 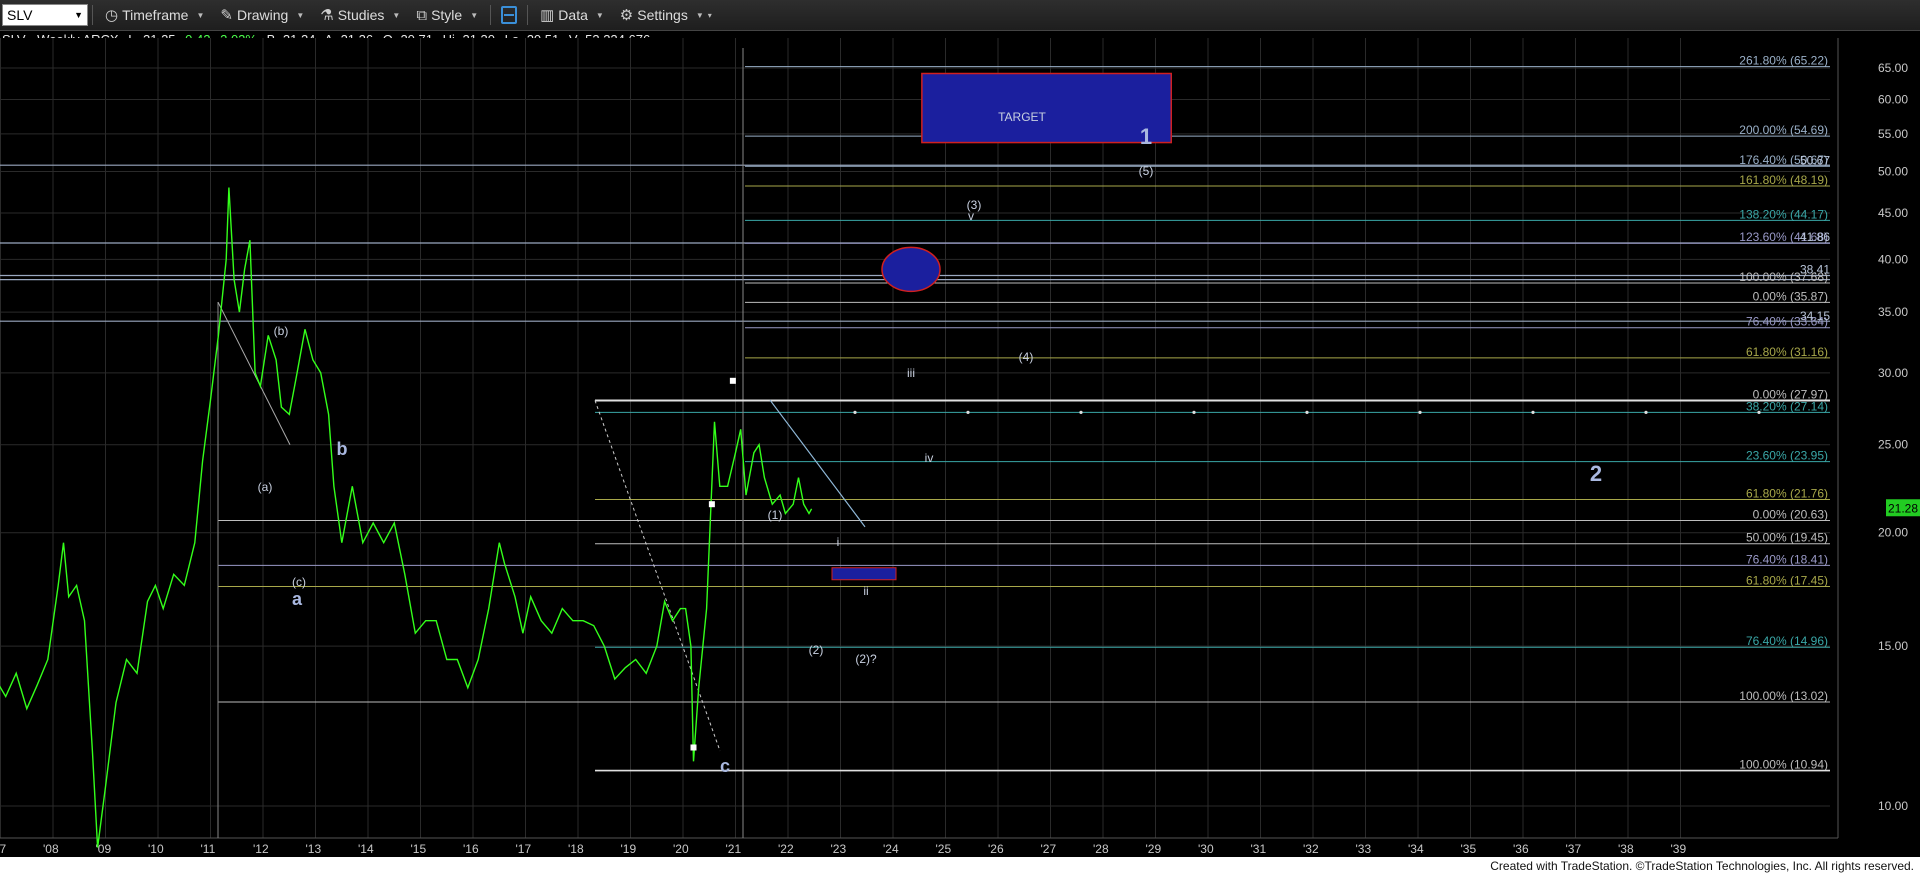 What do you see at coordinates (1783, 214) in the screenshot?
I see `fib-level-label: 138.20% (44.17)` at bounding box center [1783, 214].